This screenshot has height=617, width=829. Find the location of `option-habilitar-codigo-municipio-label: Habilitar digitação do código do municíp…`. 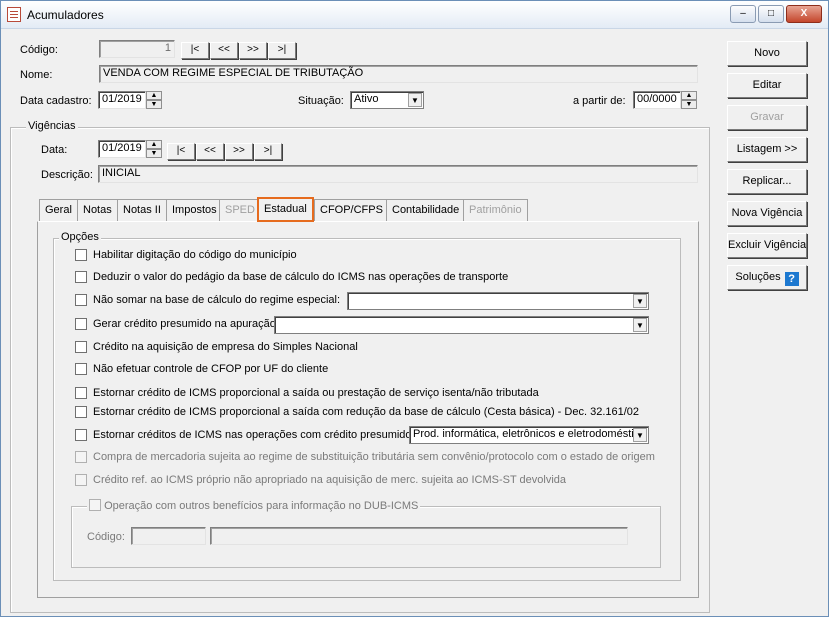

option-habilitar-codigo-municipio-label: Habilitar digitação do código do municíp… is located at coordinates (195, 255).